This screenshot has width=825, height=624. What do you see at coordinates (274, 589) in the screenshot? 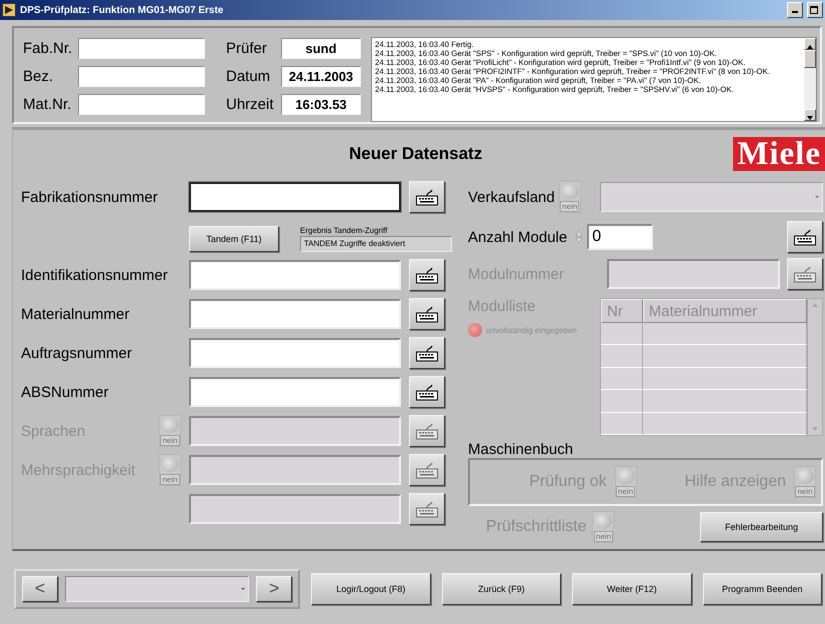
I see `next-button: >` at bounding box center [274, 589].